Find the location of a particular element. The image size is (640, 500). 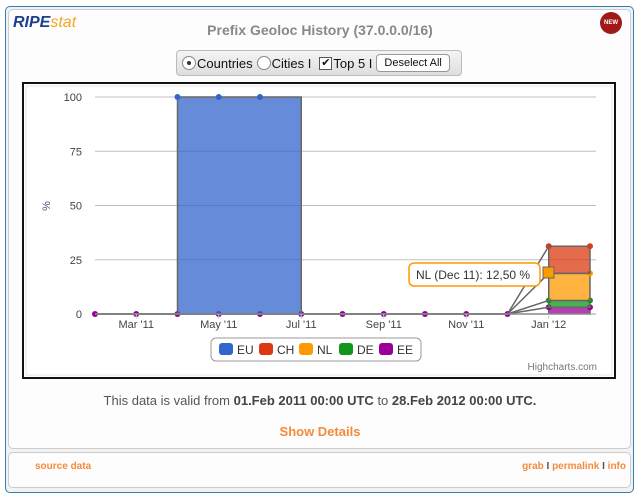

x-tick-label: Jul '11 is located at coordinates (301, 325).